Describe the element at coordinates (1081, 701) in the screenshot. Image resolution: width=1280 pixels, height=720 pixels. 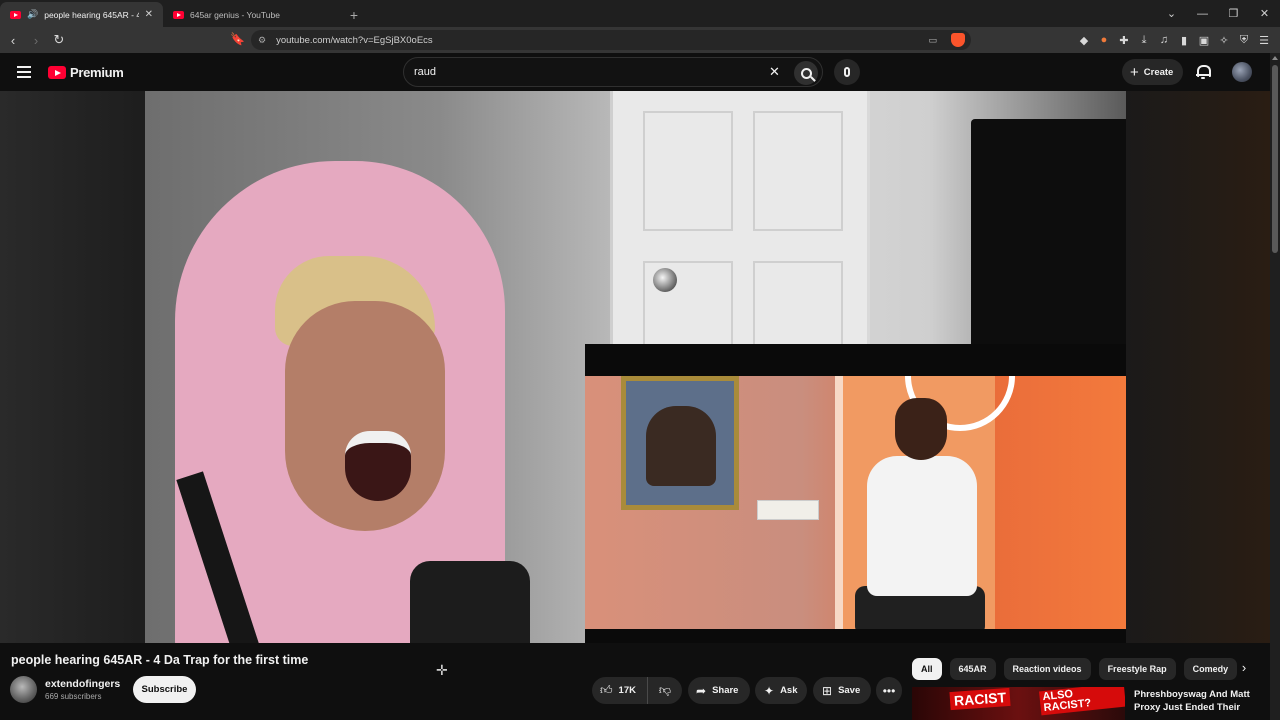
I see `thumbnail-text: ALSO RACIST?` at that location.